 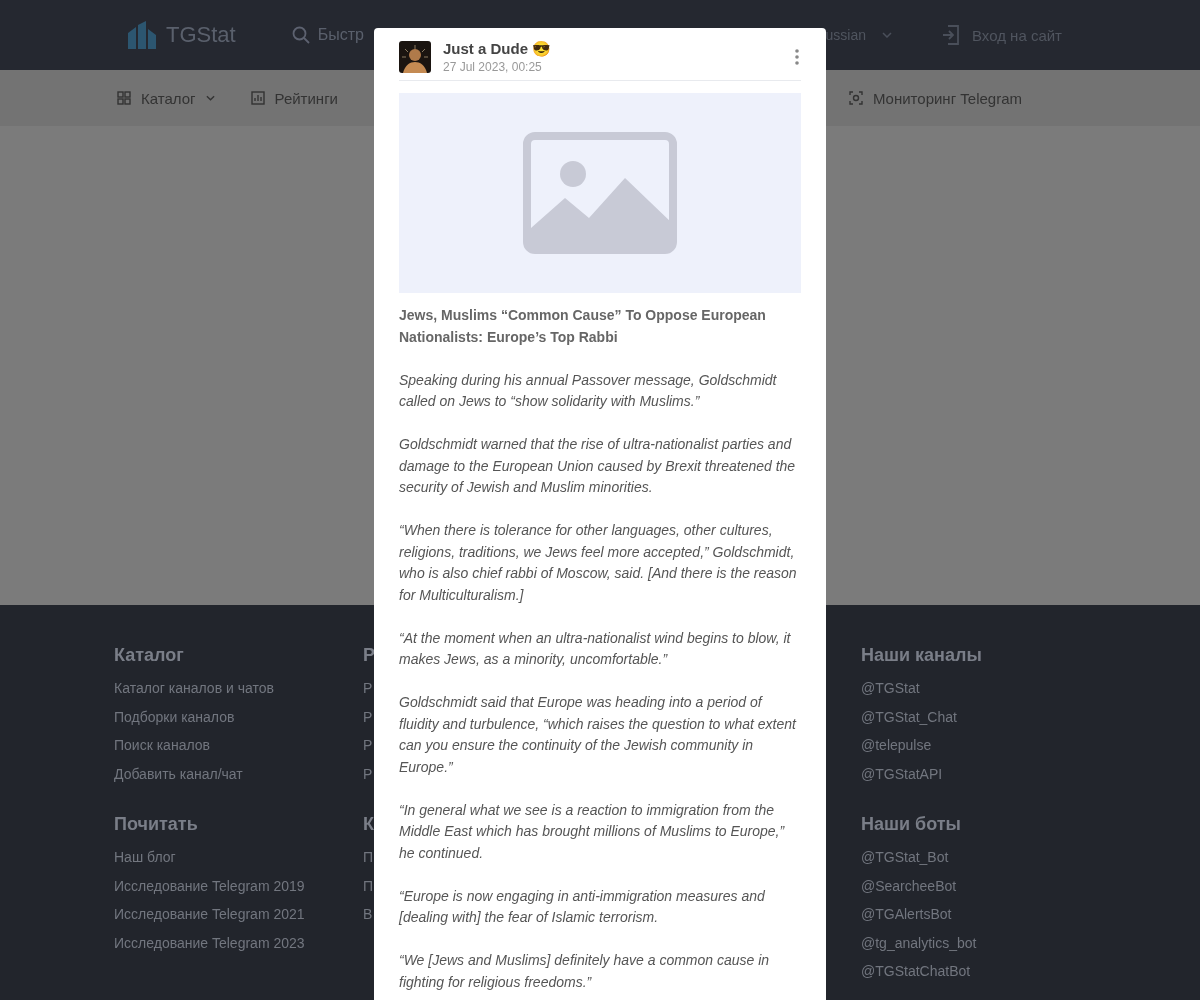 I want to click on footer-link: Поиск каналов, so click(x=162, y=745).